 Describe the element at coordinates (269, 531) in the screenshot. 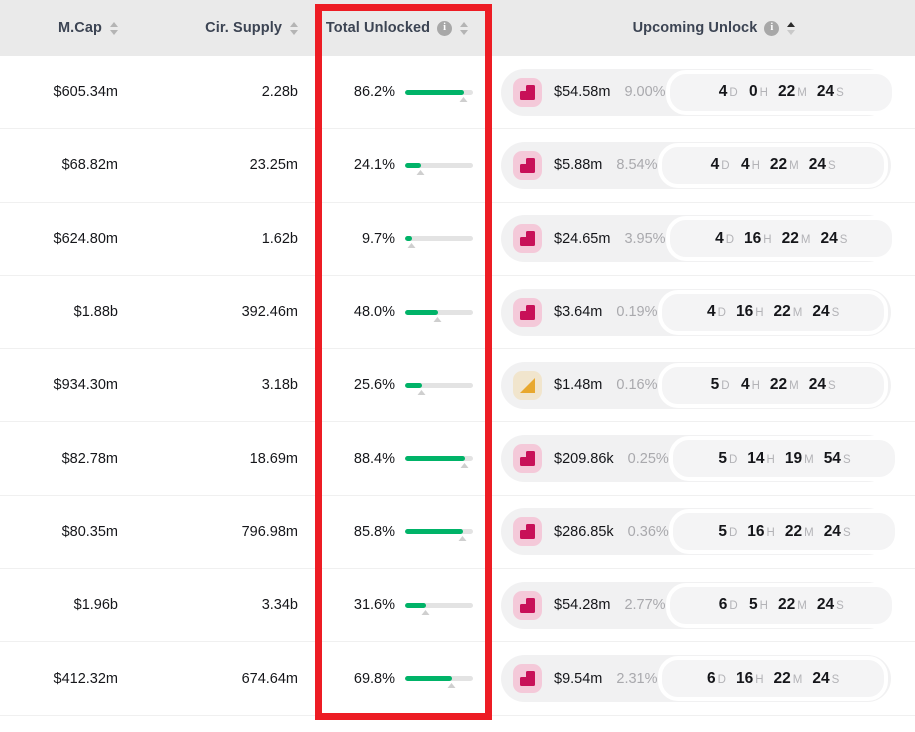

I see `cell-cir-supply: 796.98m` at that location.